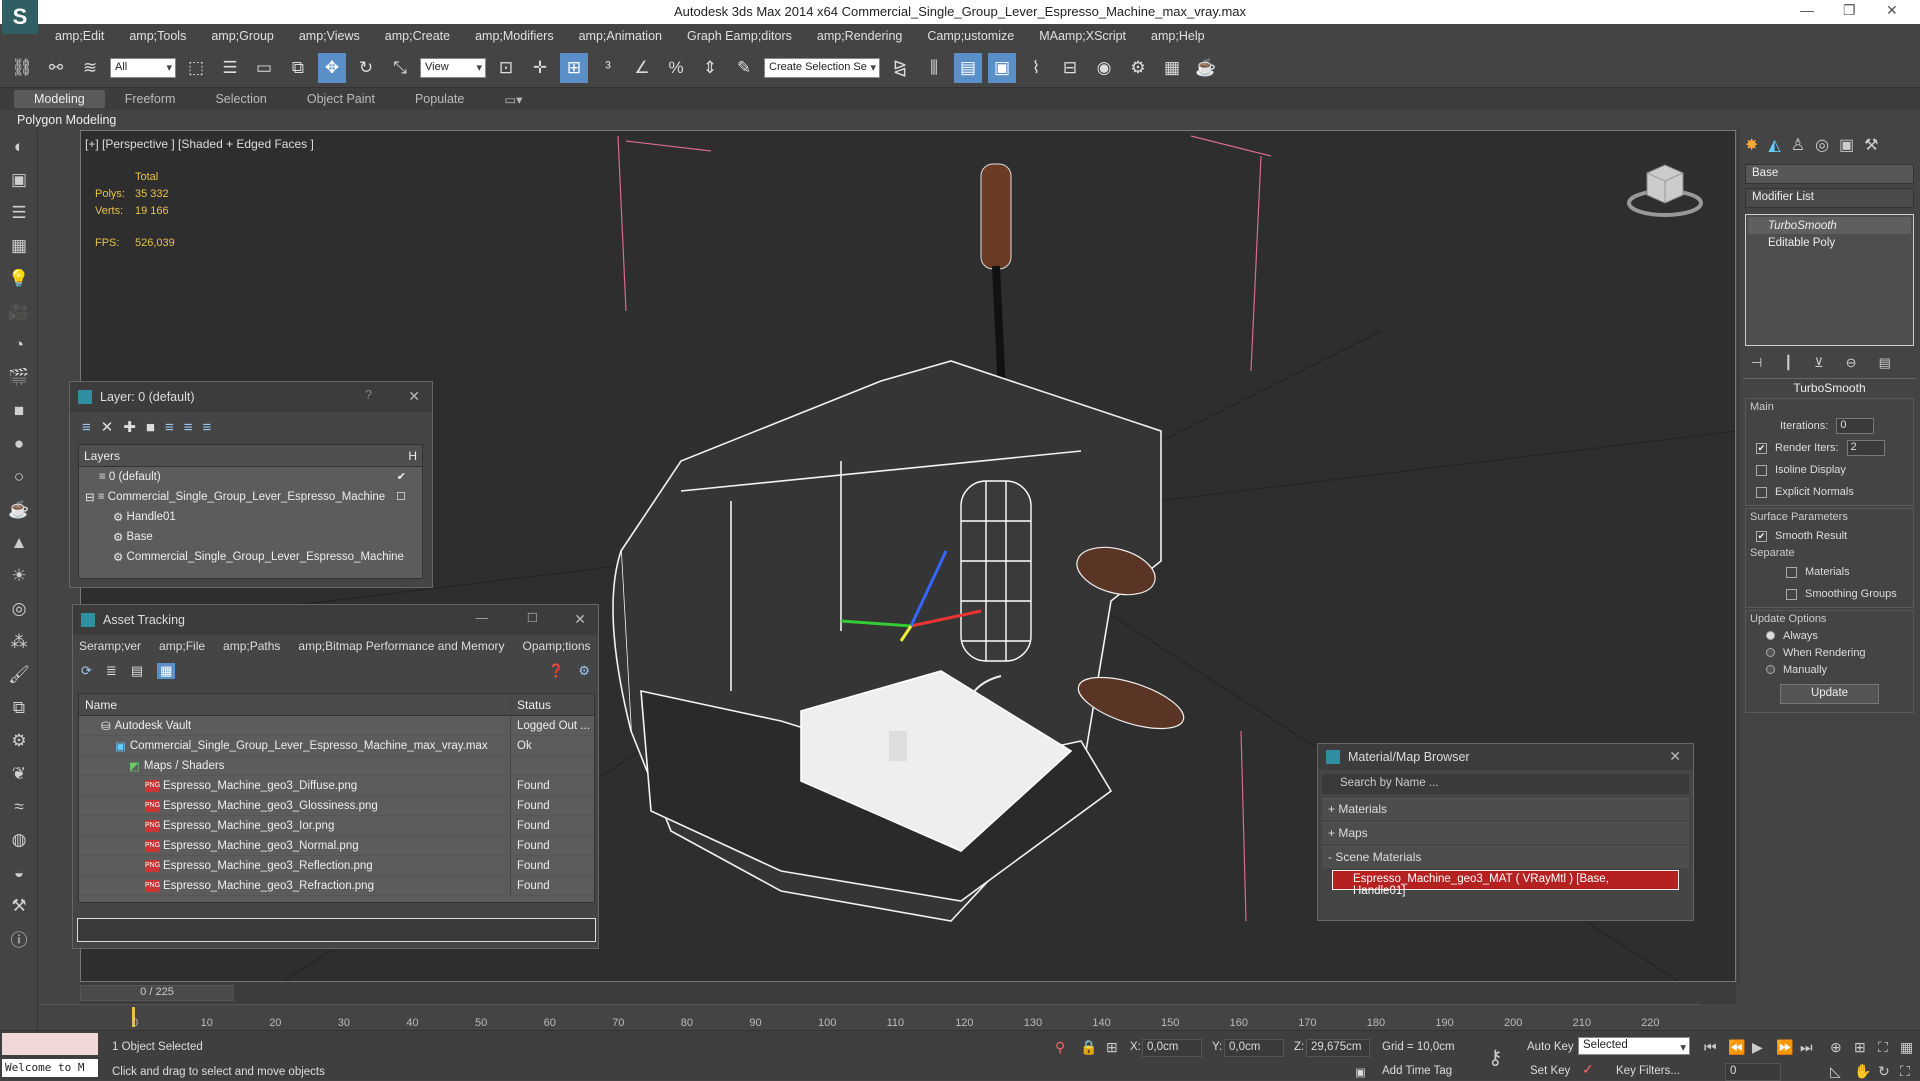 This screenshot has height=1081, width=1920. What do you see at coordinates (1892, 10) in the screenshot?
I see `close-icon: ✕` at bounding box center [1892, 10].